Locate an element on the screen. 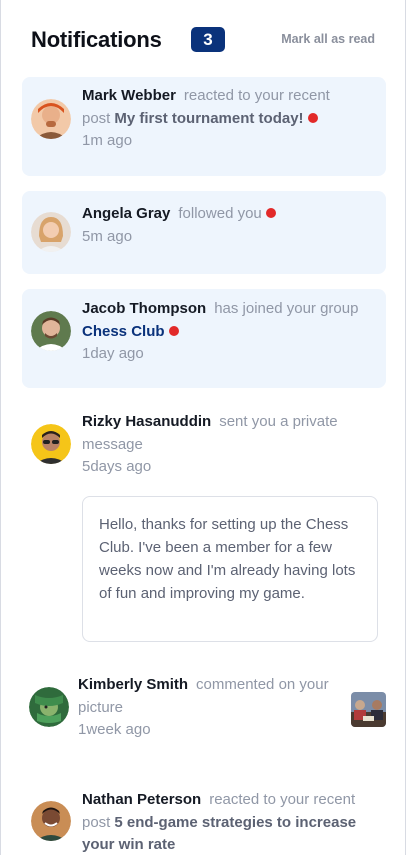  notifications-header: Notifications 3 Mark all as read is located at coordinates (203, 38).